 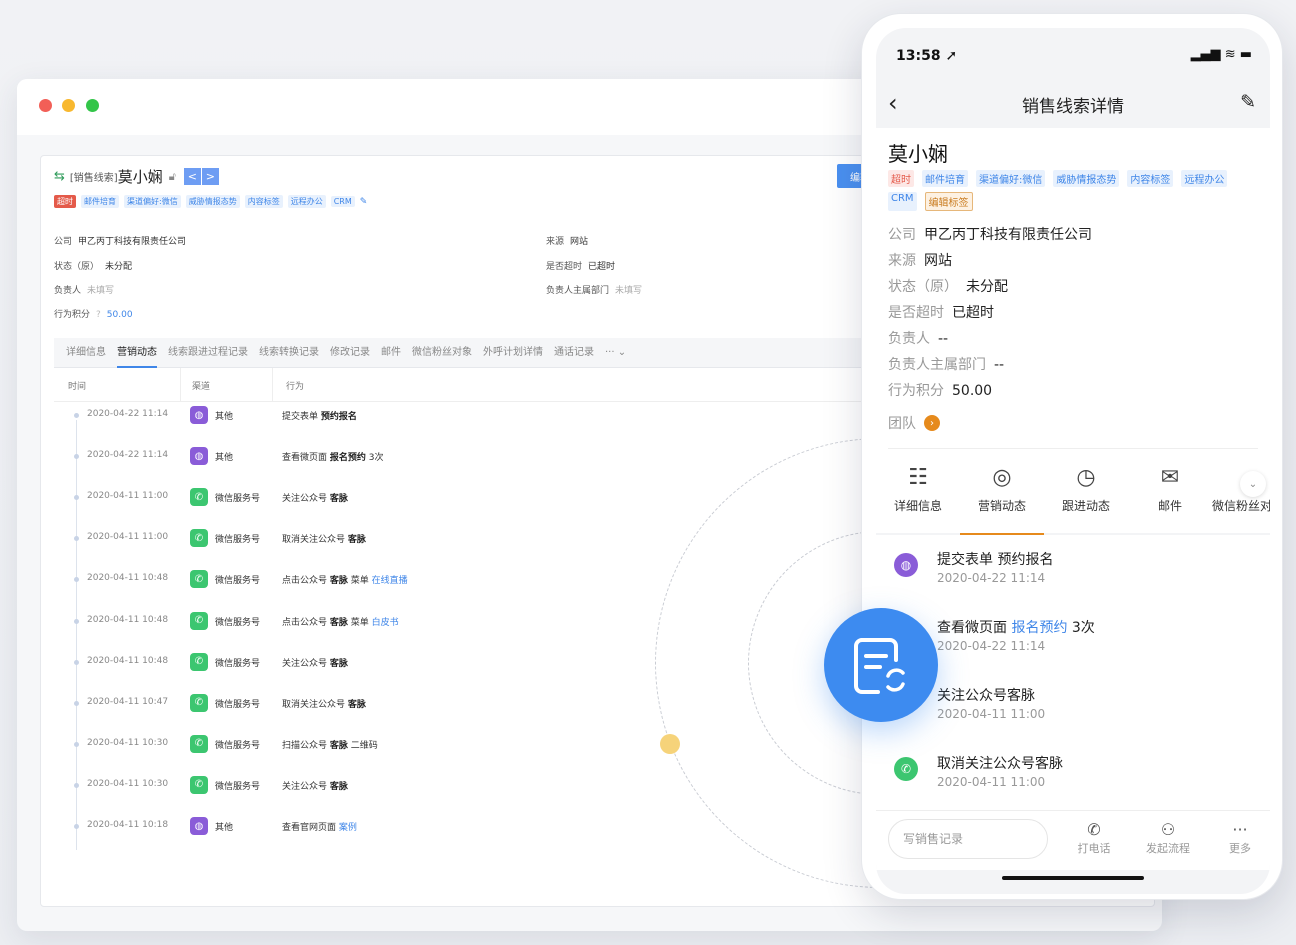 What do you see at coordinates (1240, 838) in the screenshot?
I see `more-button: ··· 更多` at bounding box center [1240, 838].